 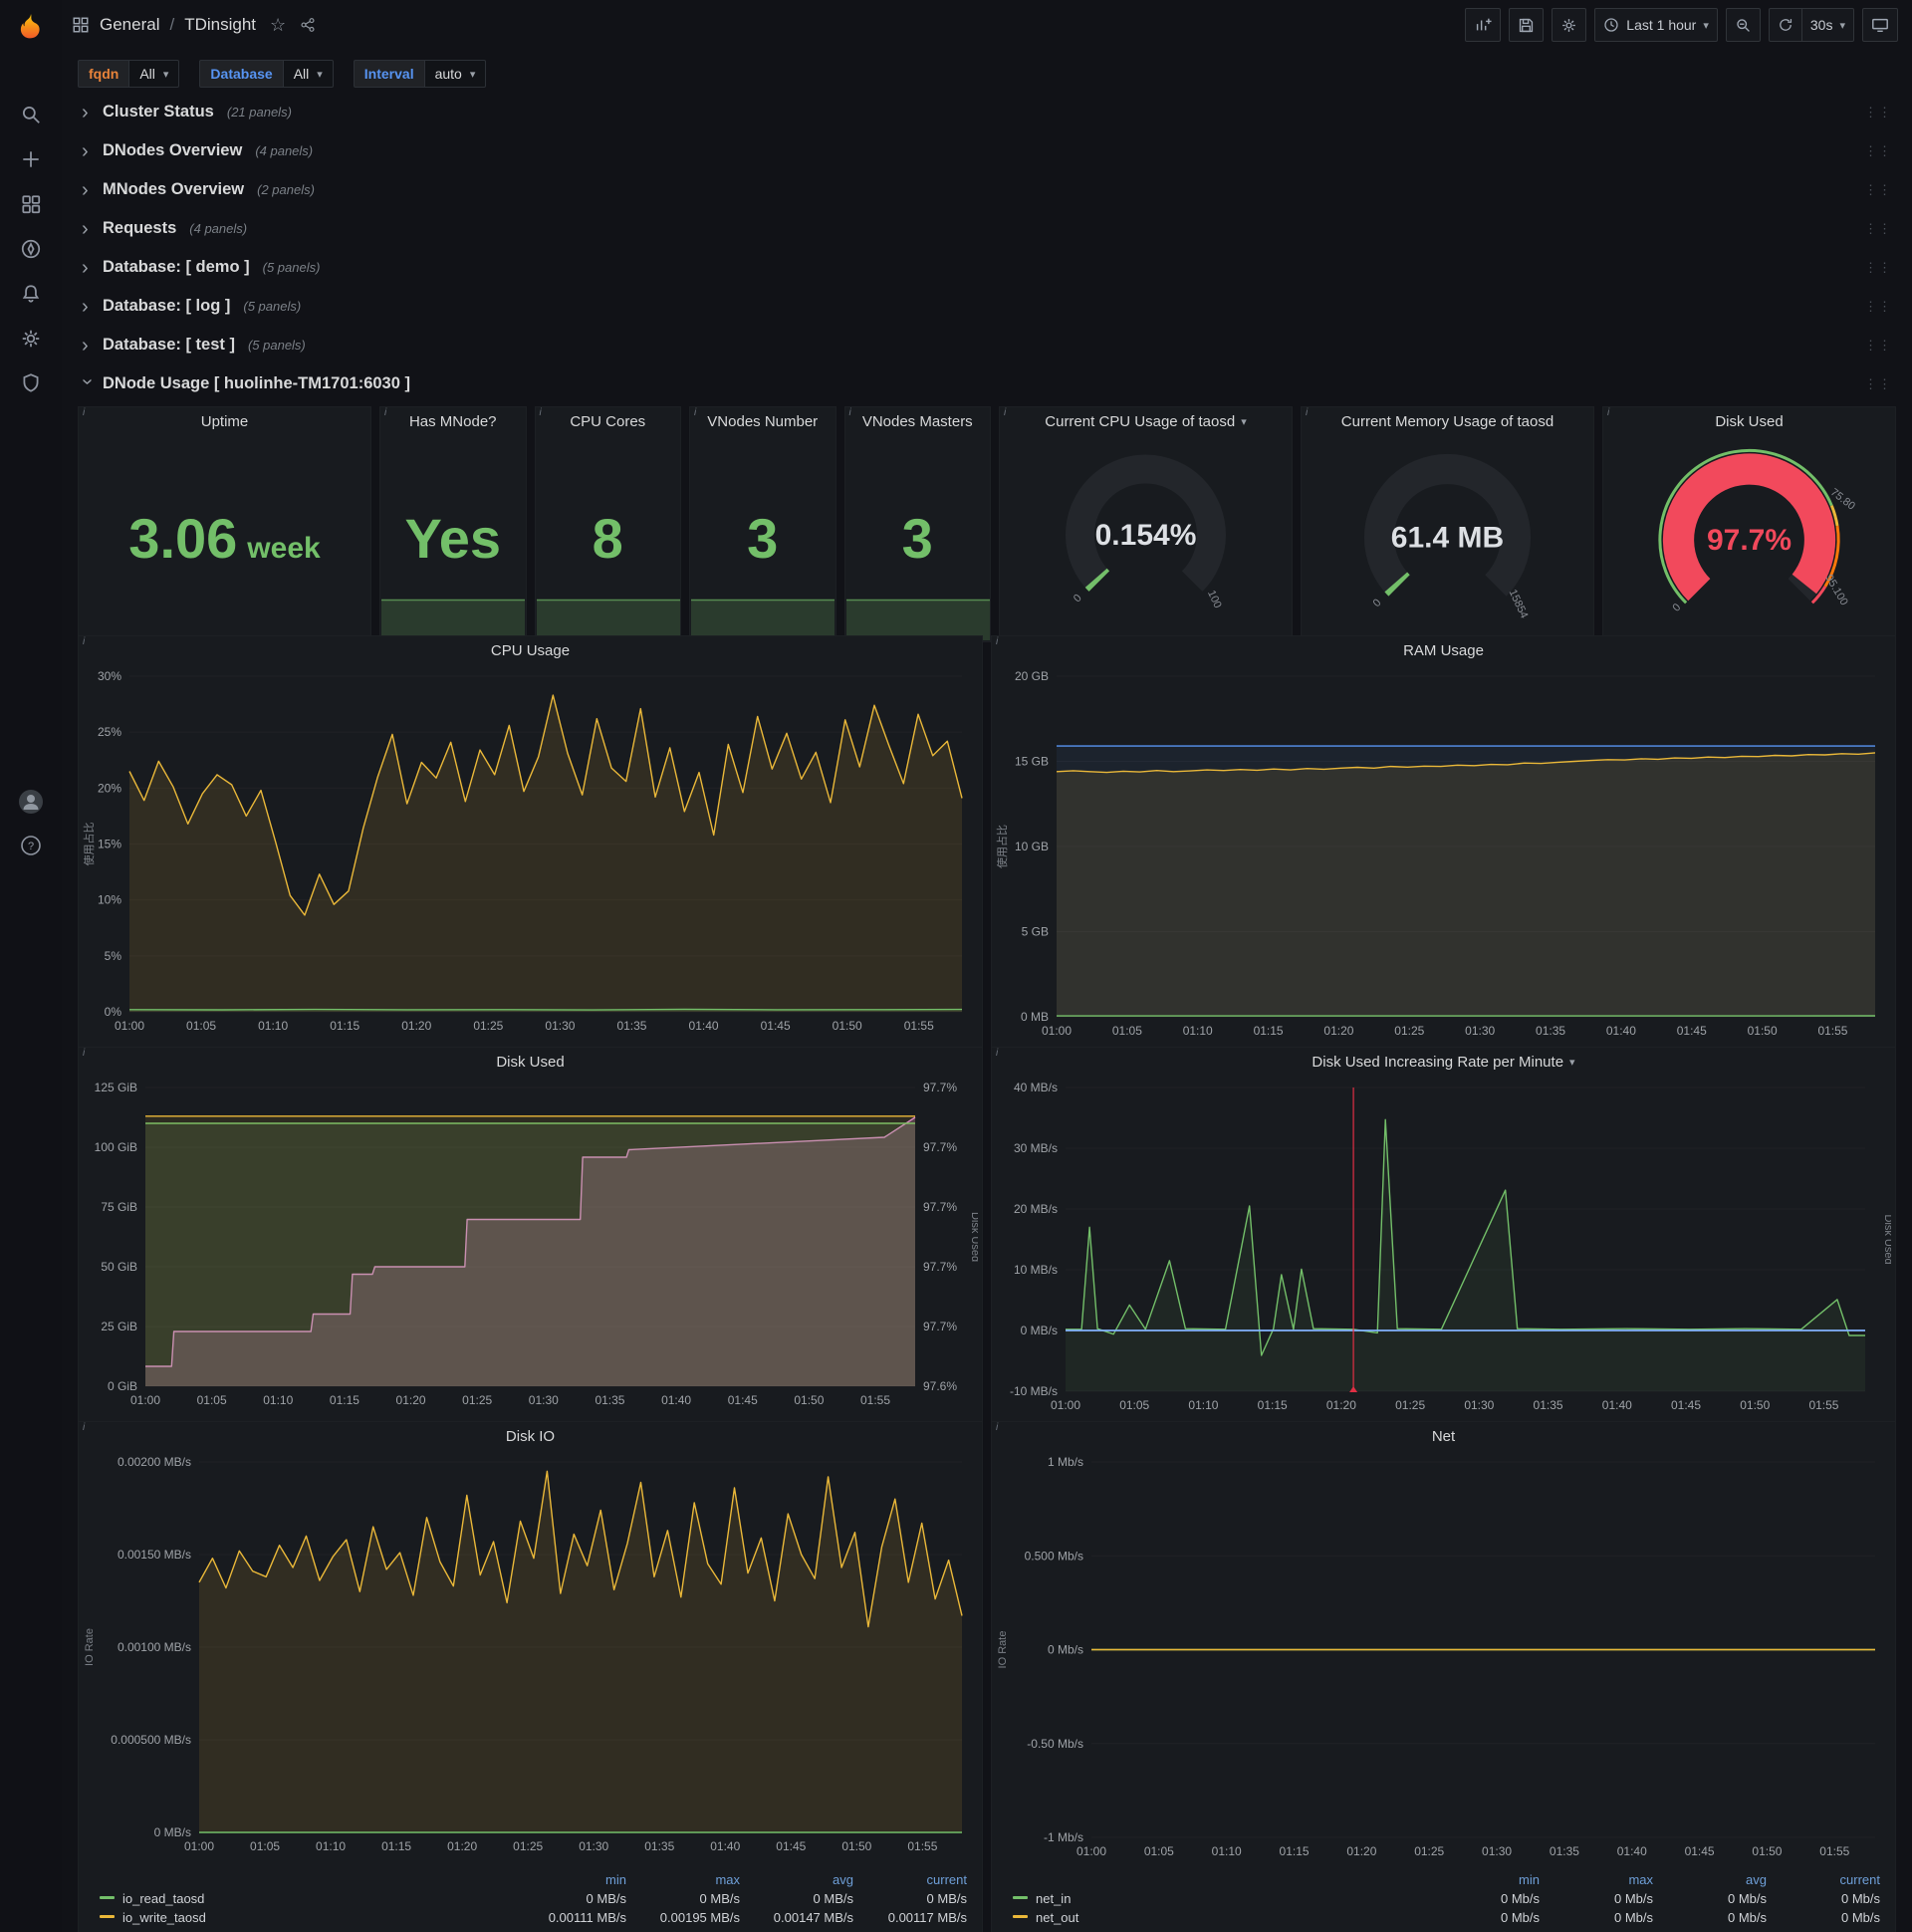 I want to click on dashboard-settings-button, so click(x=1569, y=25).